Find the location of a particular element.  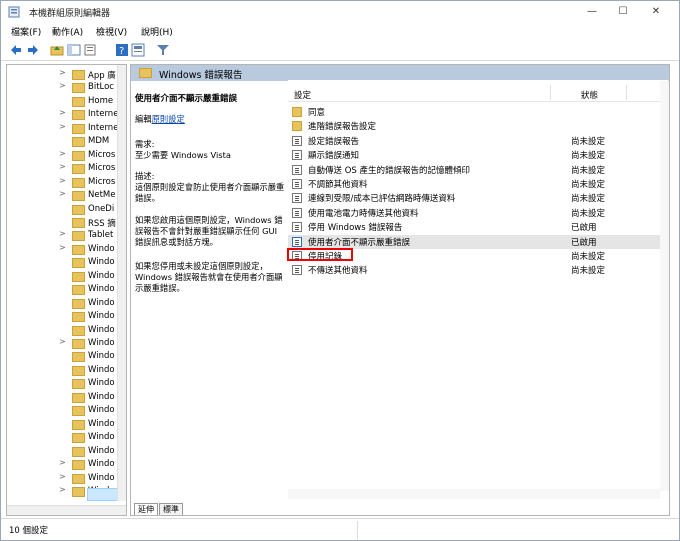

setting-name: 使用電池電力時傳送其他資料 is located at coordinates (363, 213).